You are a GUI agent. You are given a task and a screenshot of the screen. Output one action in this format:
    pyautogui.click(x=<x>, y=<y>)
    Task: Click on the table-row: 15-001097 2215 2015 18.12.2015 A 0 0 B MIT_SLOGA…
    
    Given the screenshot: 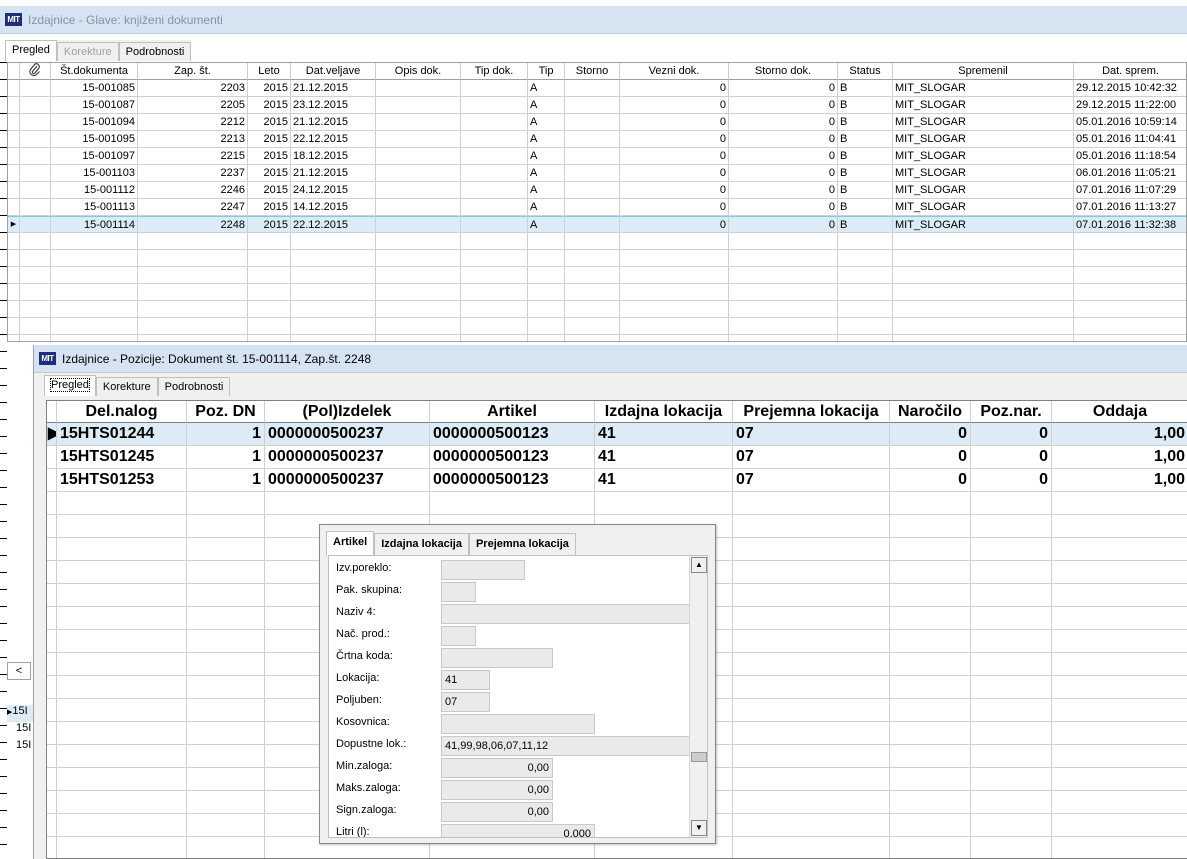 What is the action you would take?
    pyautogui.click(x=597, y=156)
    